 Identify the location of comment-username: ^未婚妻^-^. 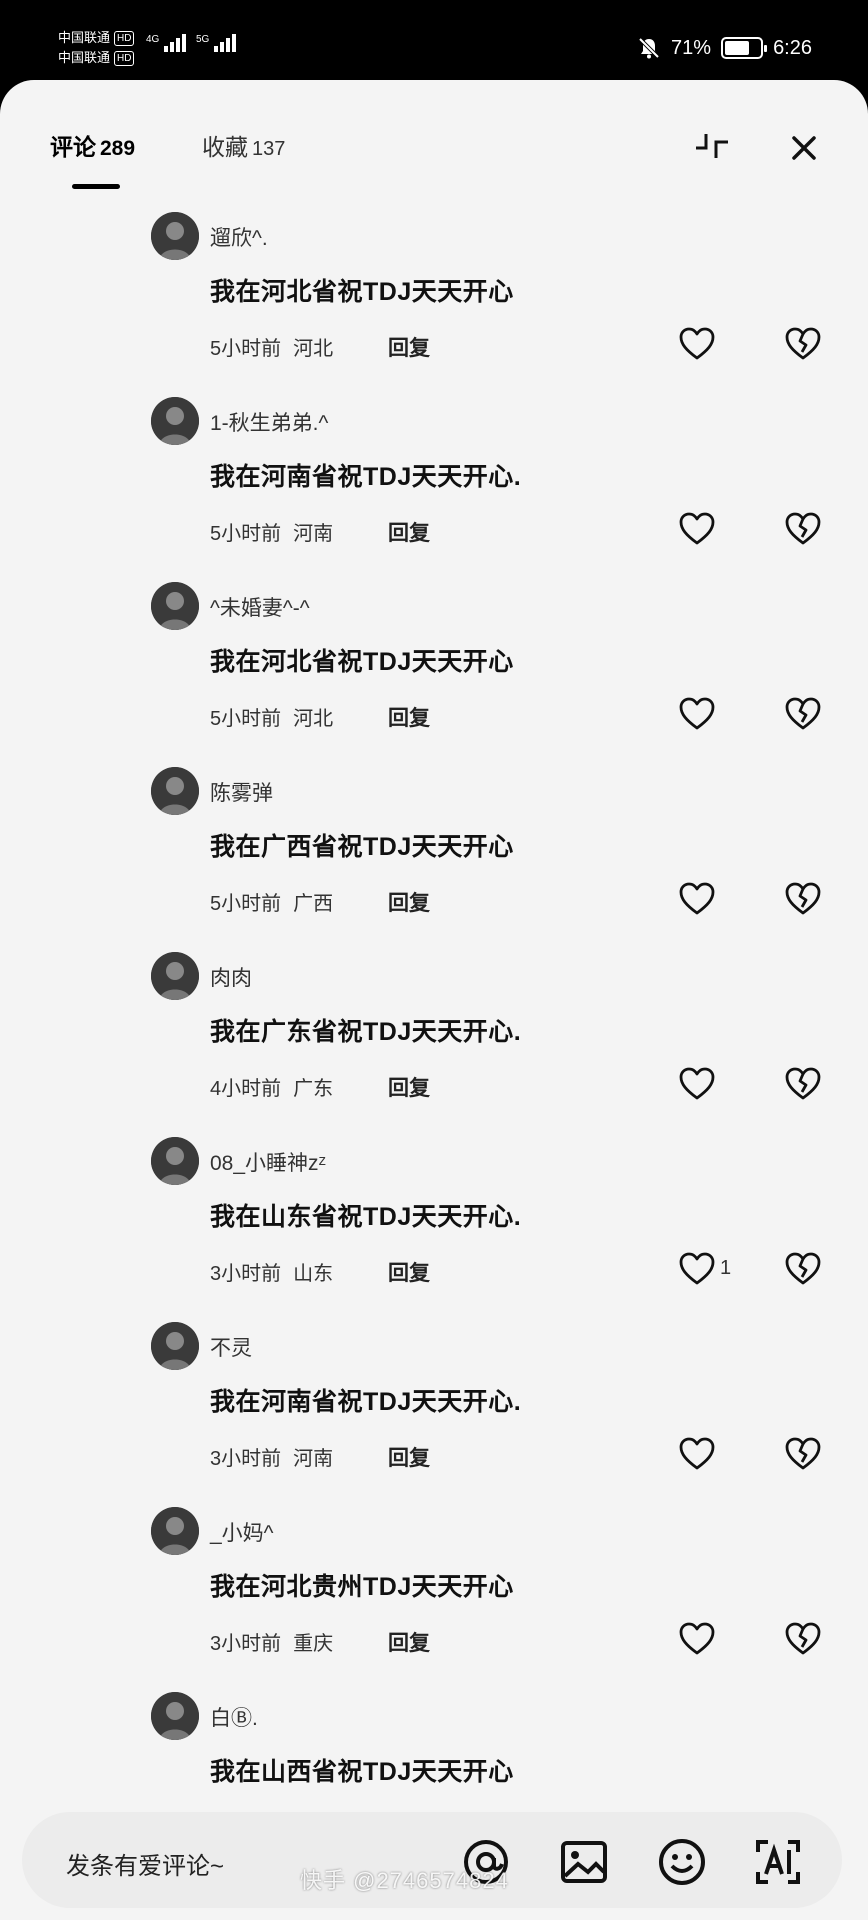
(260, 607).